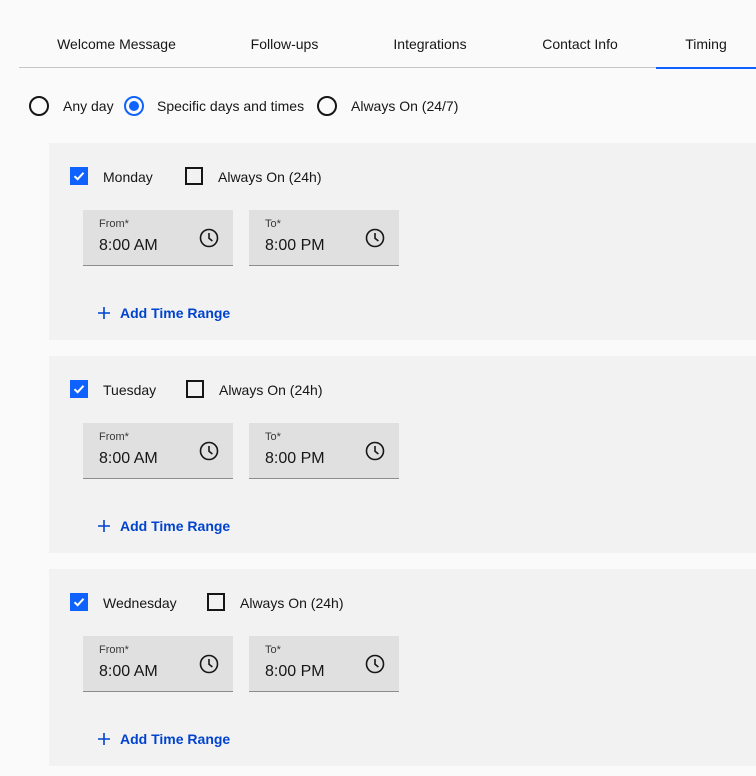 This screenshot has height=776, width=756. What do you see at coordinates (706, 45) in the screenshot?
I see `tab-timing: Timing` at bounding box center [706, 45].